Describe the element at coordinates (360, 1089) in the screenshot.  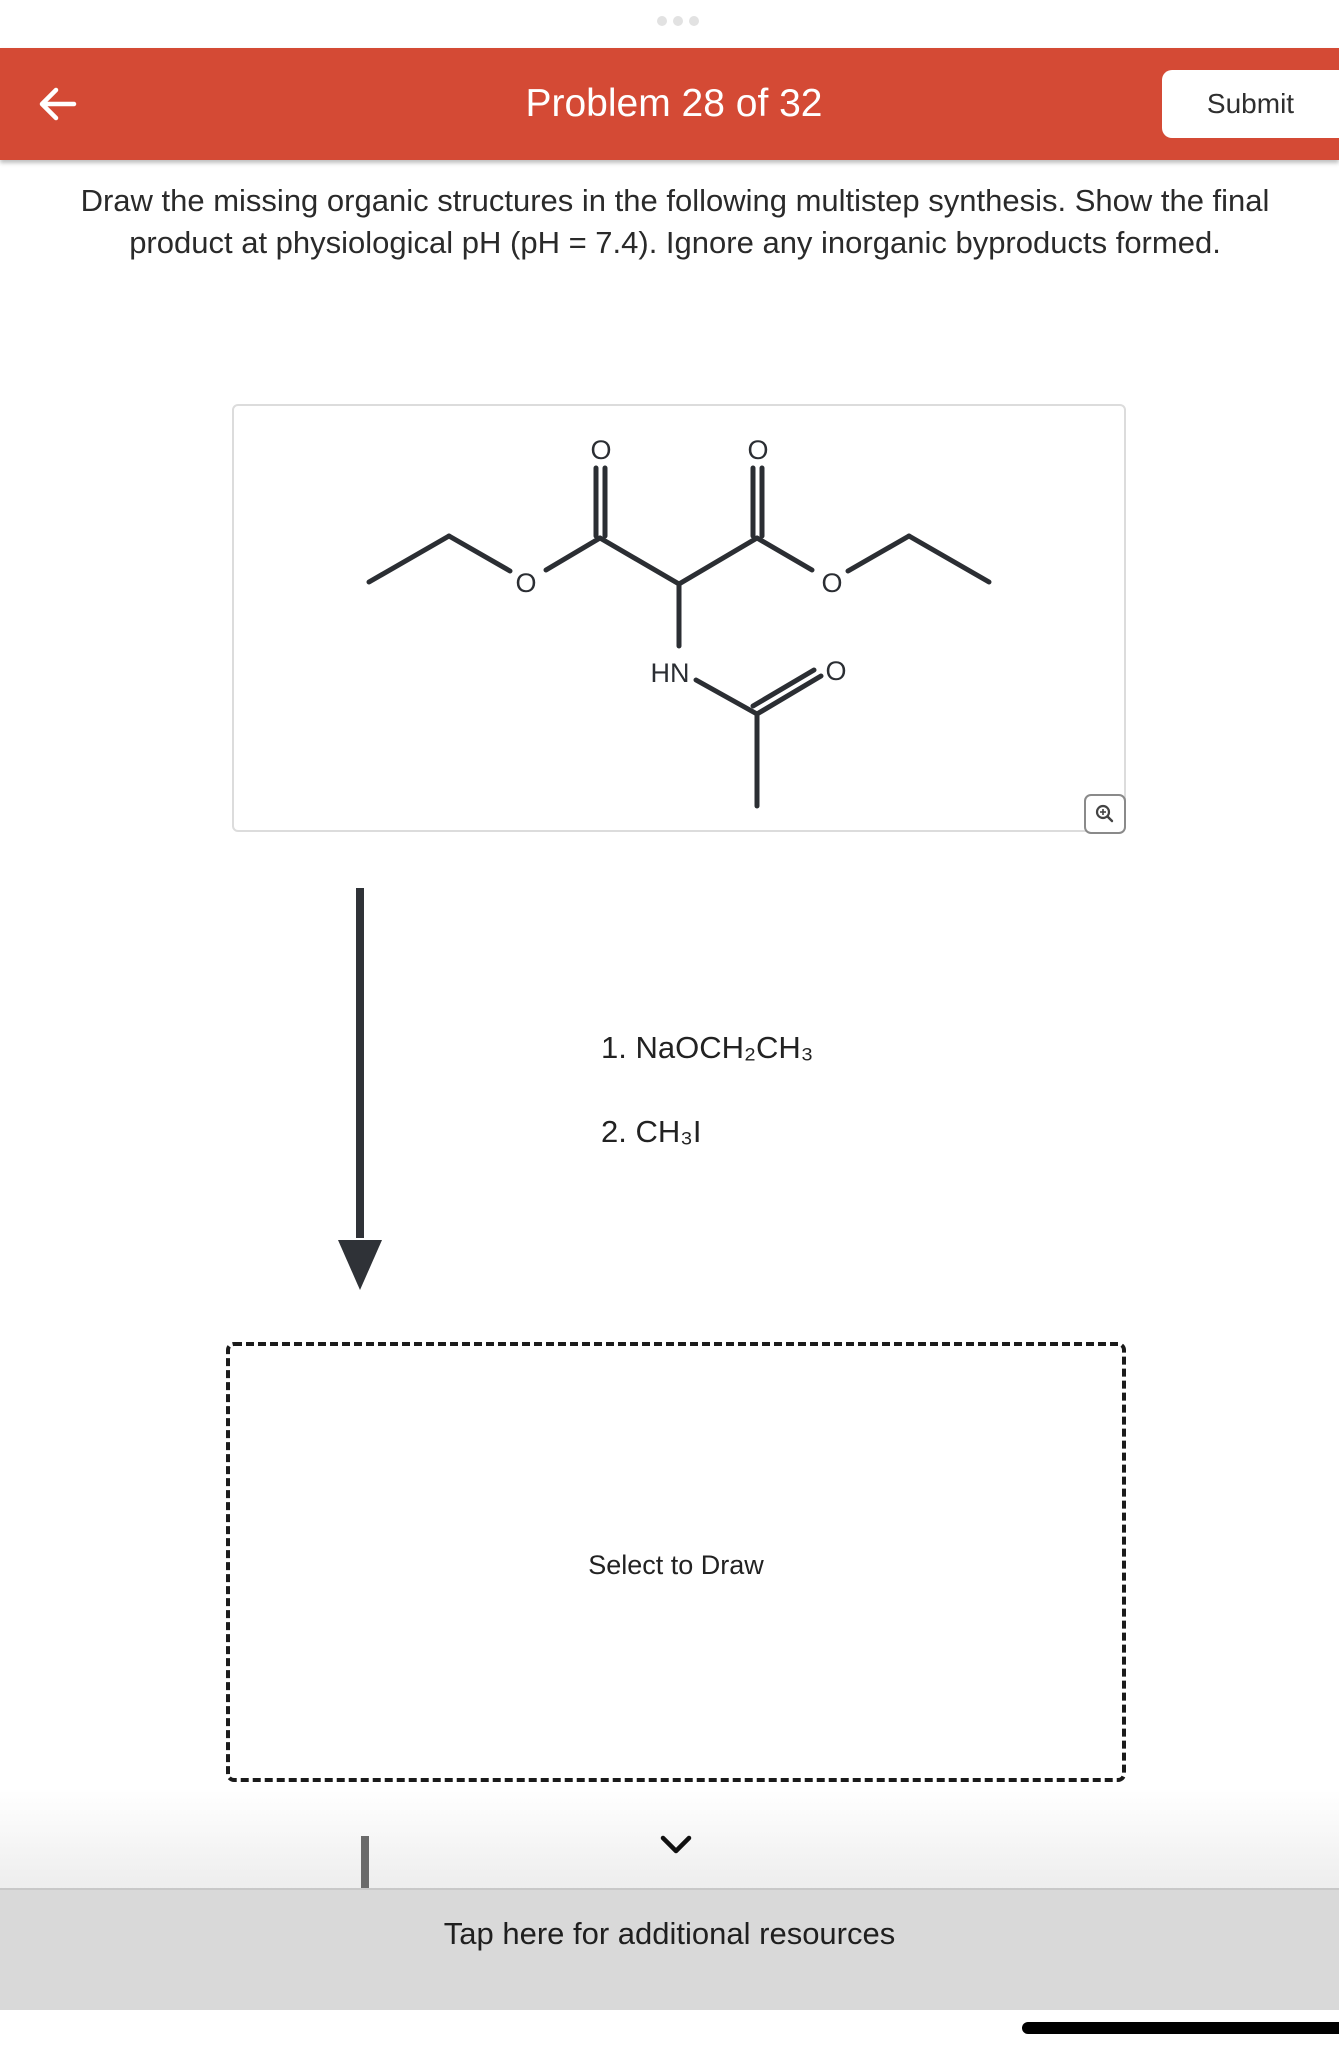
I see `reaction-arrow` at that location.